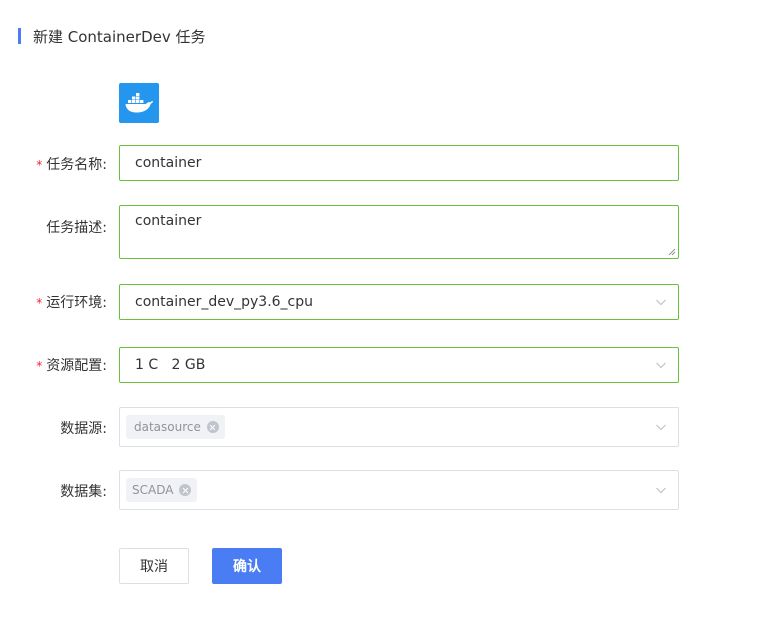  I want to click on datasource-label: 数据源:, so click(83, 429).